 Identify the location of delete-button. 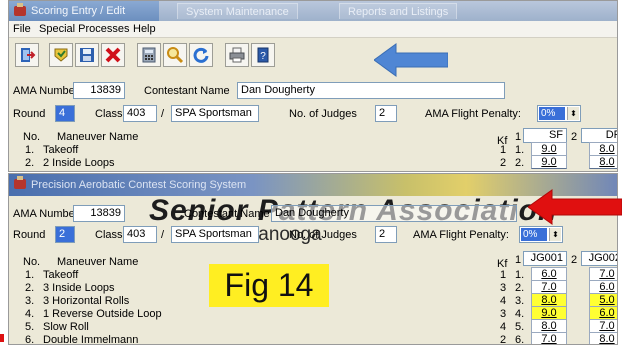
(113, 55).